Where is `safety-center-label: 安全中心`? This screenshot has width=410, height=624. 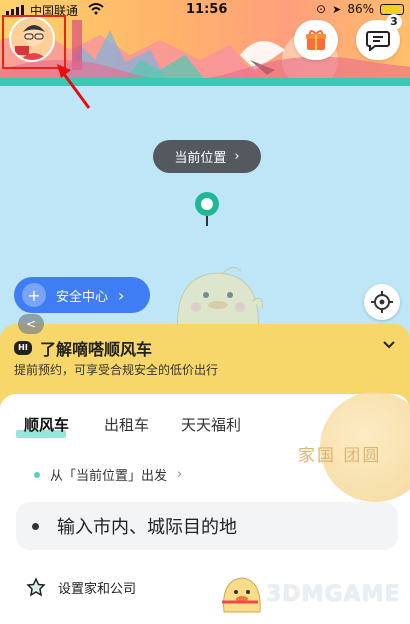 safety-center-label: 安全中心 is located at coordinates (82, 297).